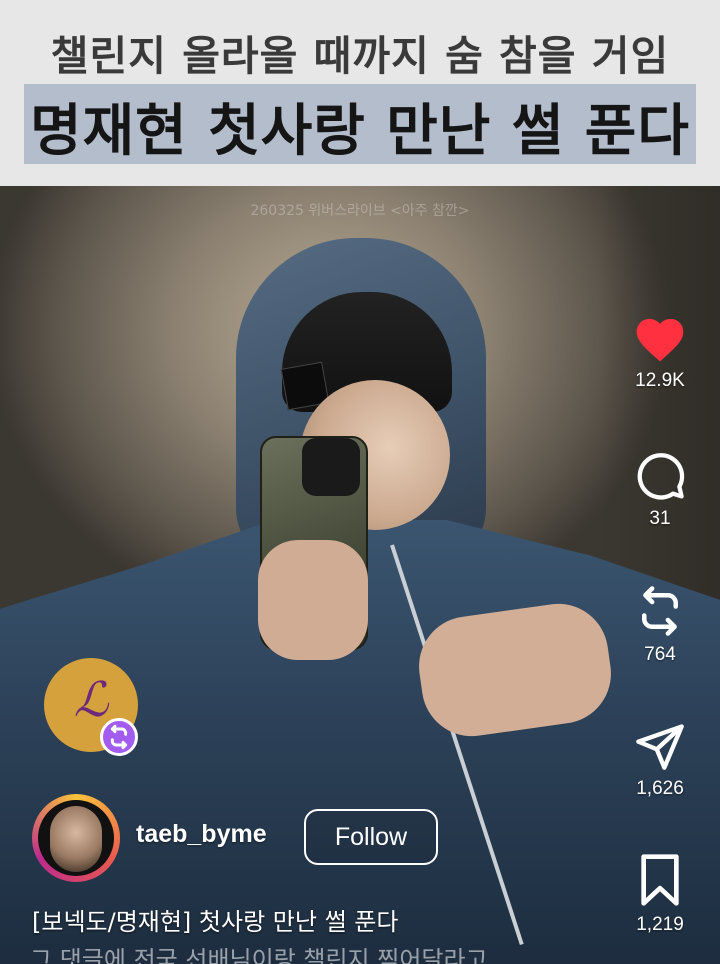 The width and height of the screenshot is (720, 964). What do you see at coordinates (371, 837) in the screenshot?
I see `follow-button: Follow` at bounding box center [371, 837].